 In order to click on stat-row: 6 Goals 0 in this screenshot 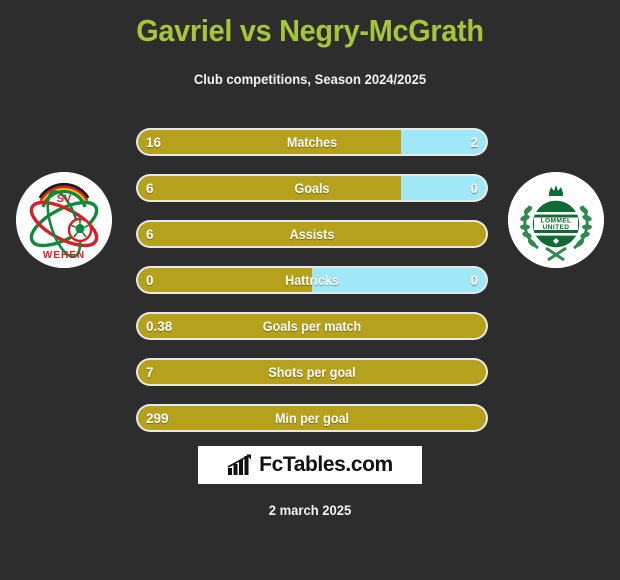, I will do `click(312, 188)`.